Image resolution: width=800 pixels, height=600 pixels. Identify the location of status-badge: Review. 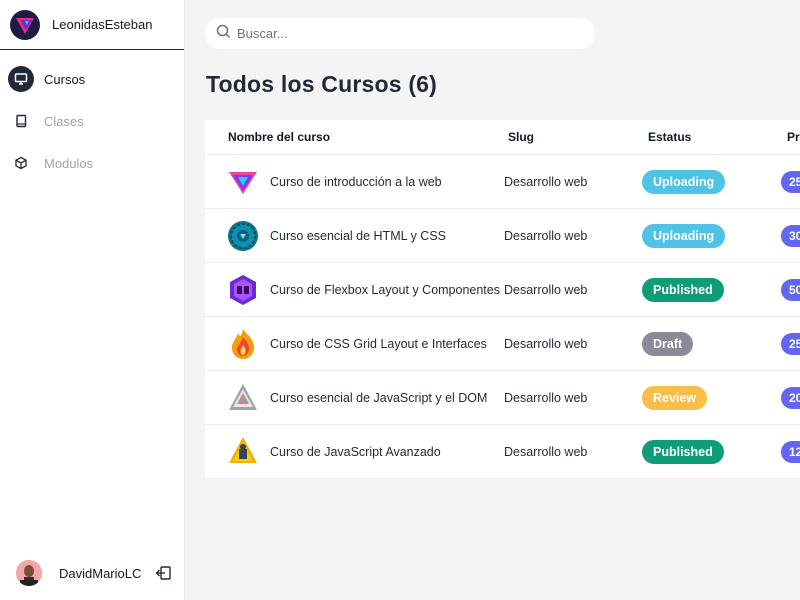
(675, 397).